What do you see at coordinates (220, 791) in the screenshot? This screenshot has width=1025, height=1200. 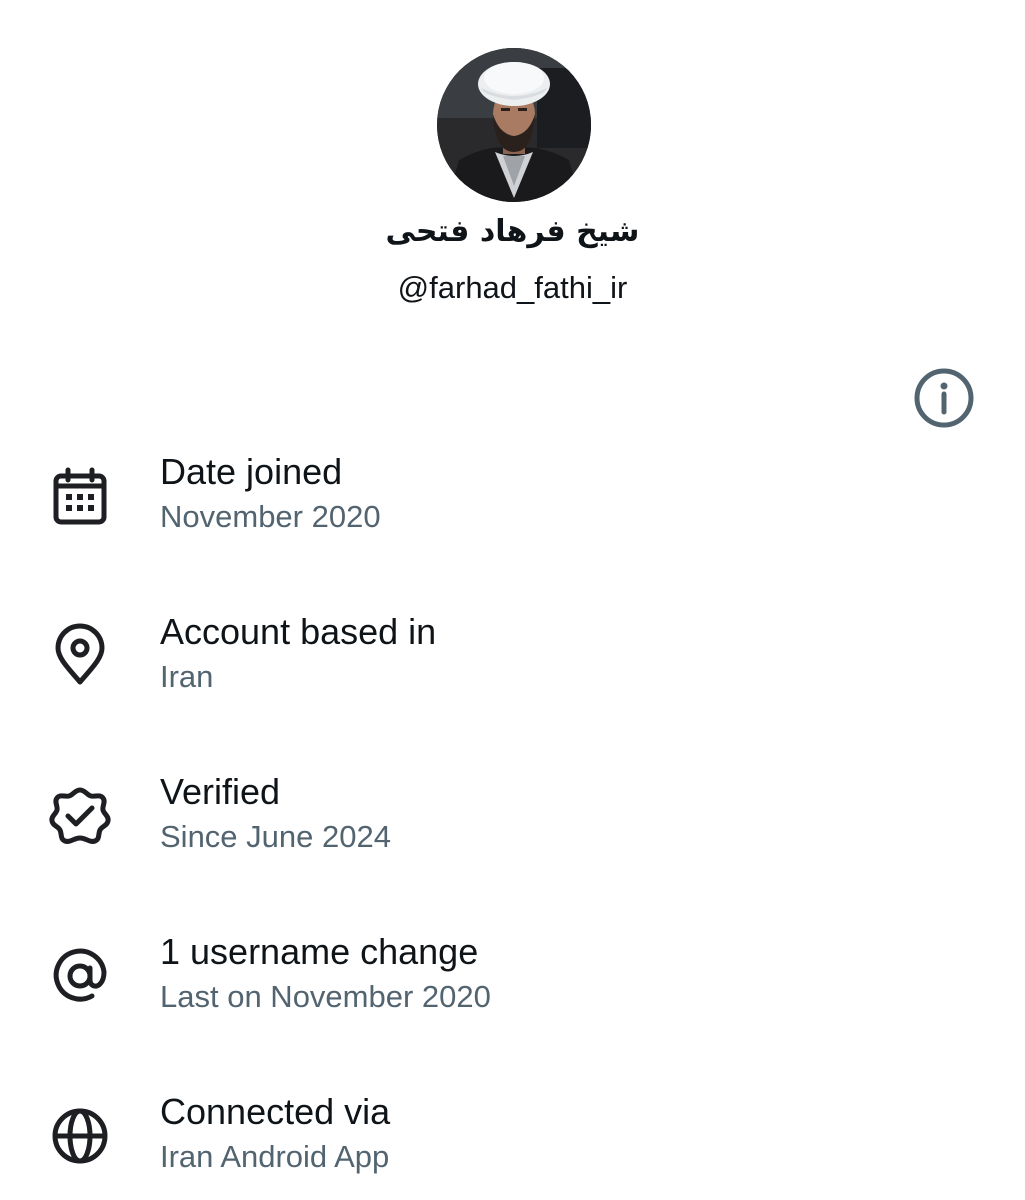 I see `verified-label: Verified` at bounding box center [220, 791].